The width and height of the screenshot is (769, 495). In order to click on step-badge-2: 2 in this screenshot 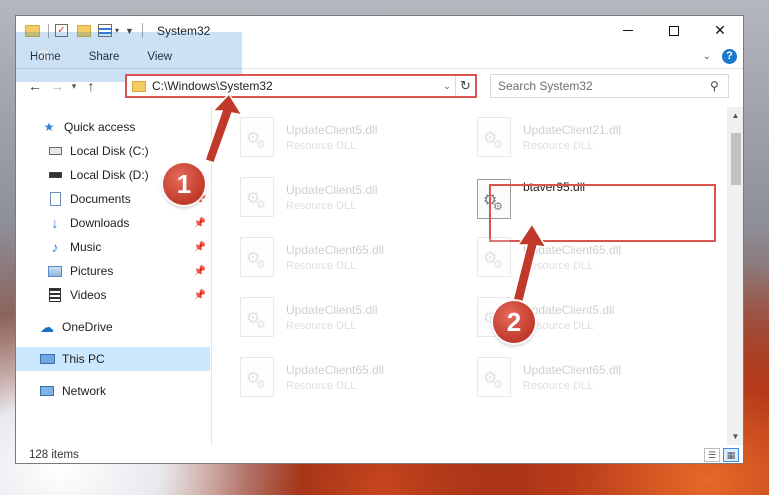, I will do `click(514, 322)`.